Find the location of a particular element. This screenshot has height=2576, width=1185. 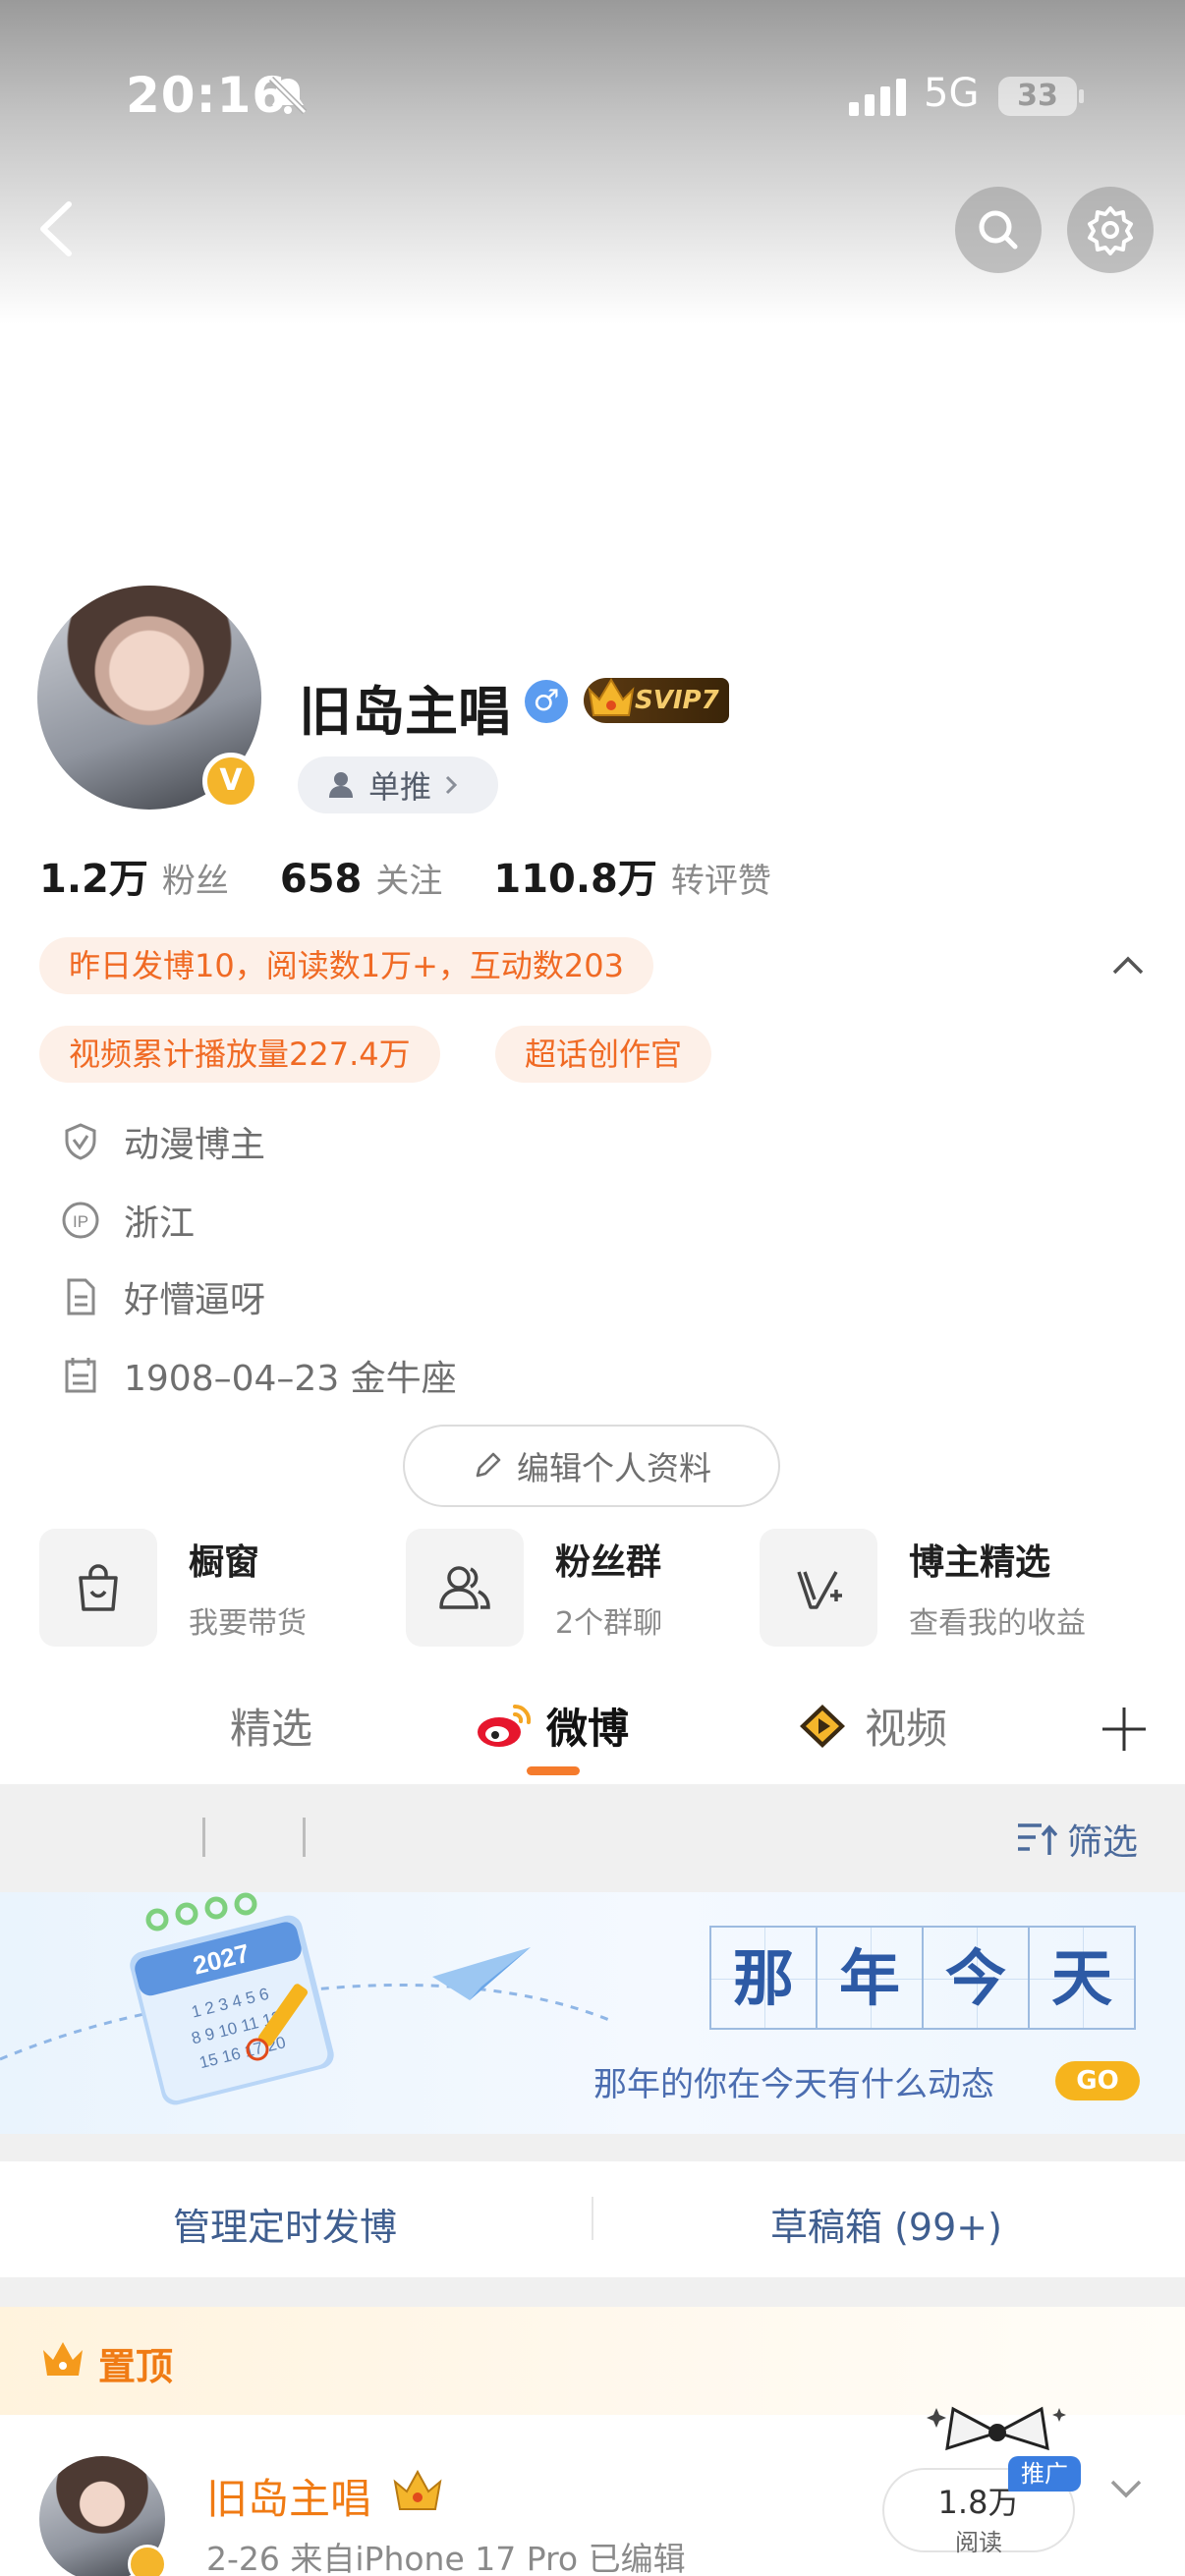

info-row-location: IP 浙江 is located at coordinates (128, 1220).